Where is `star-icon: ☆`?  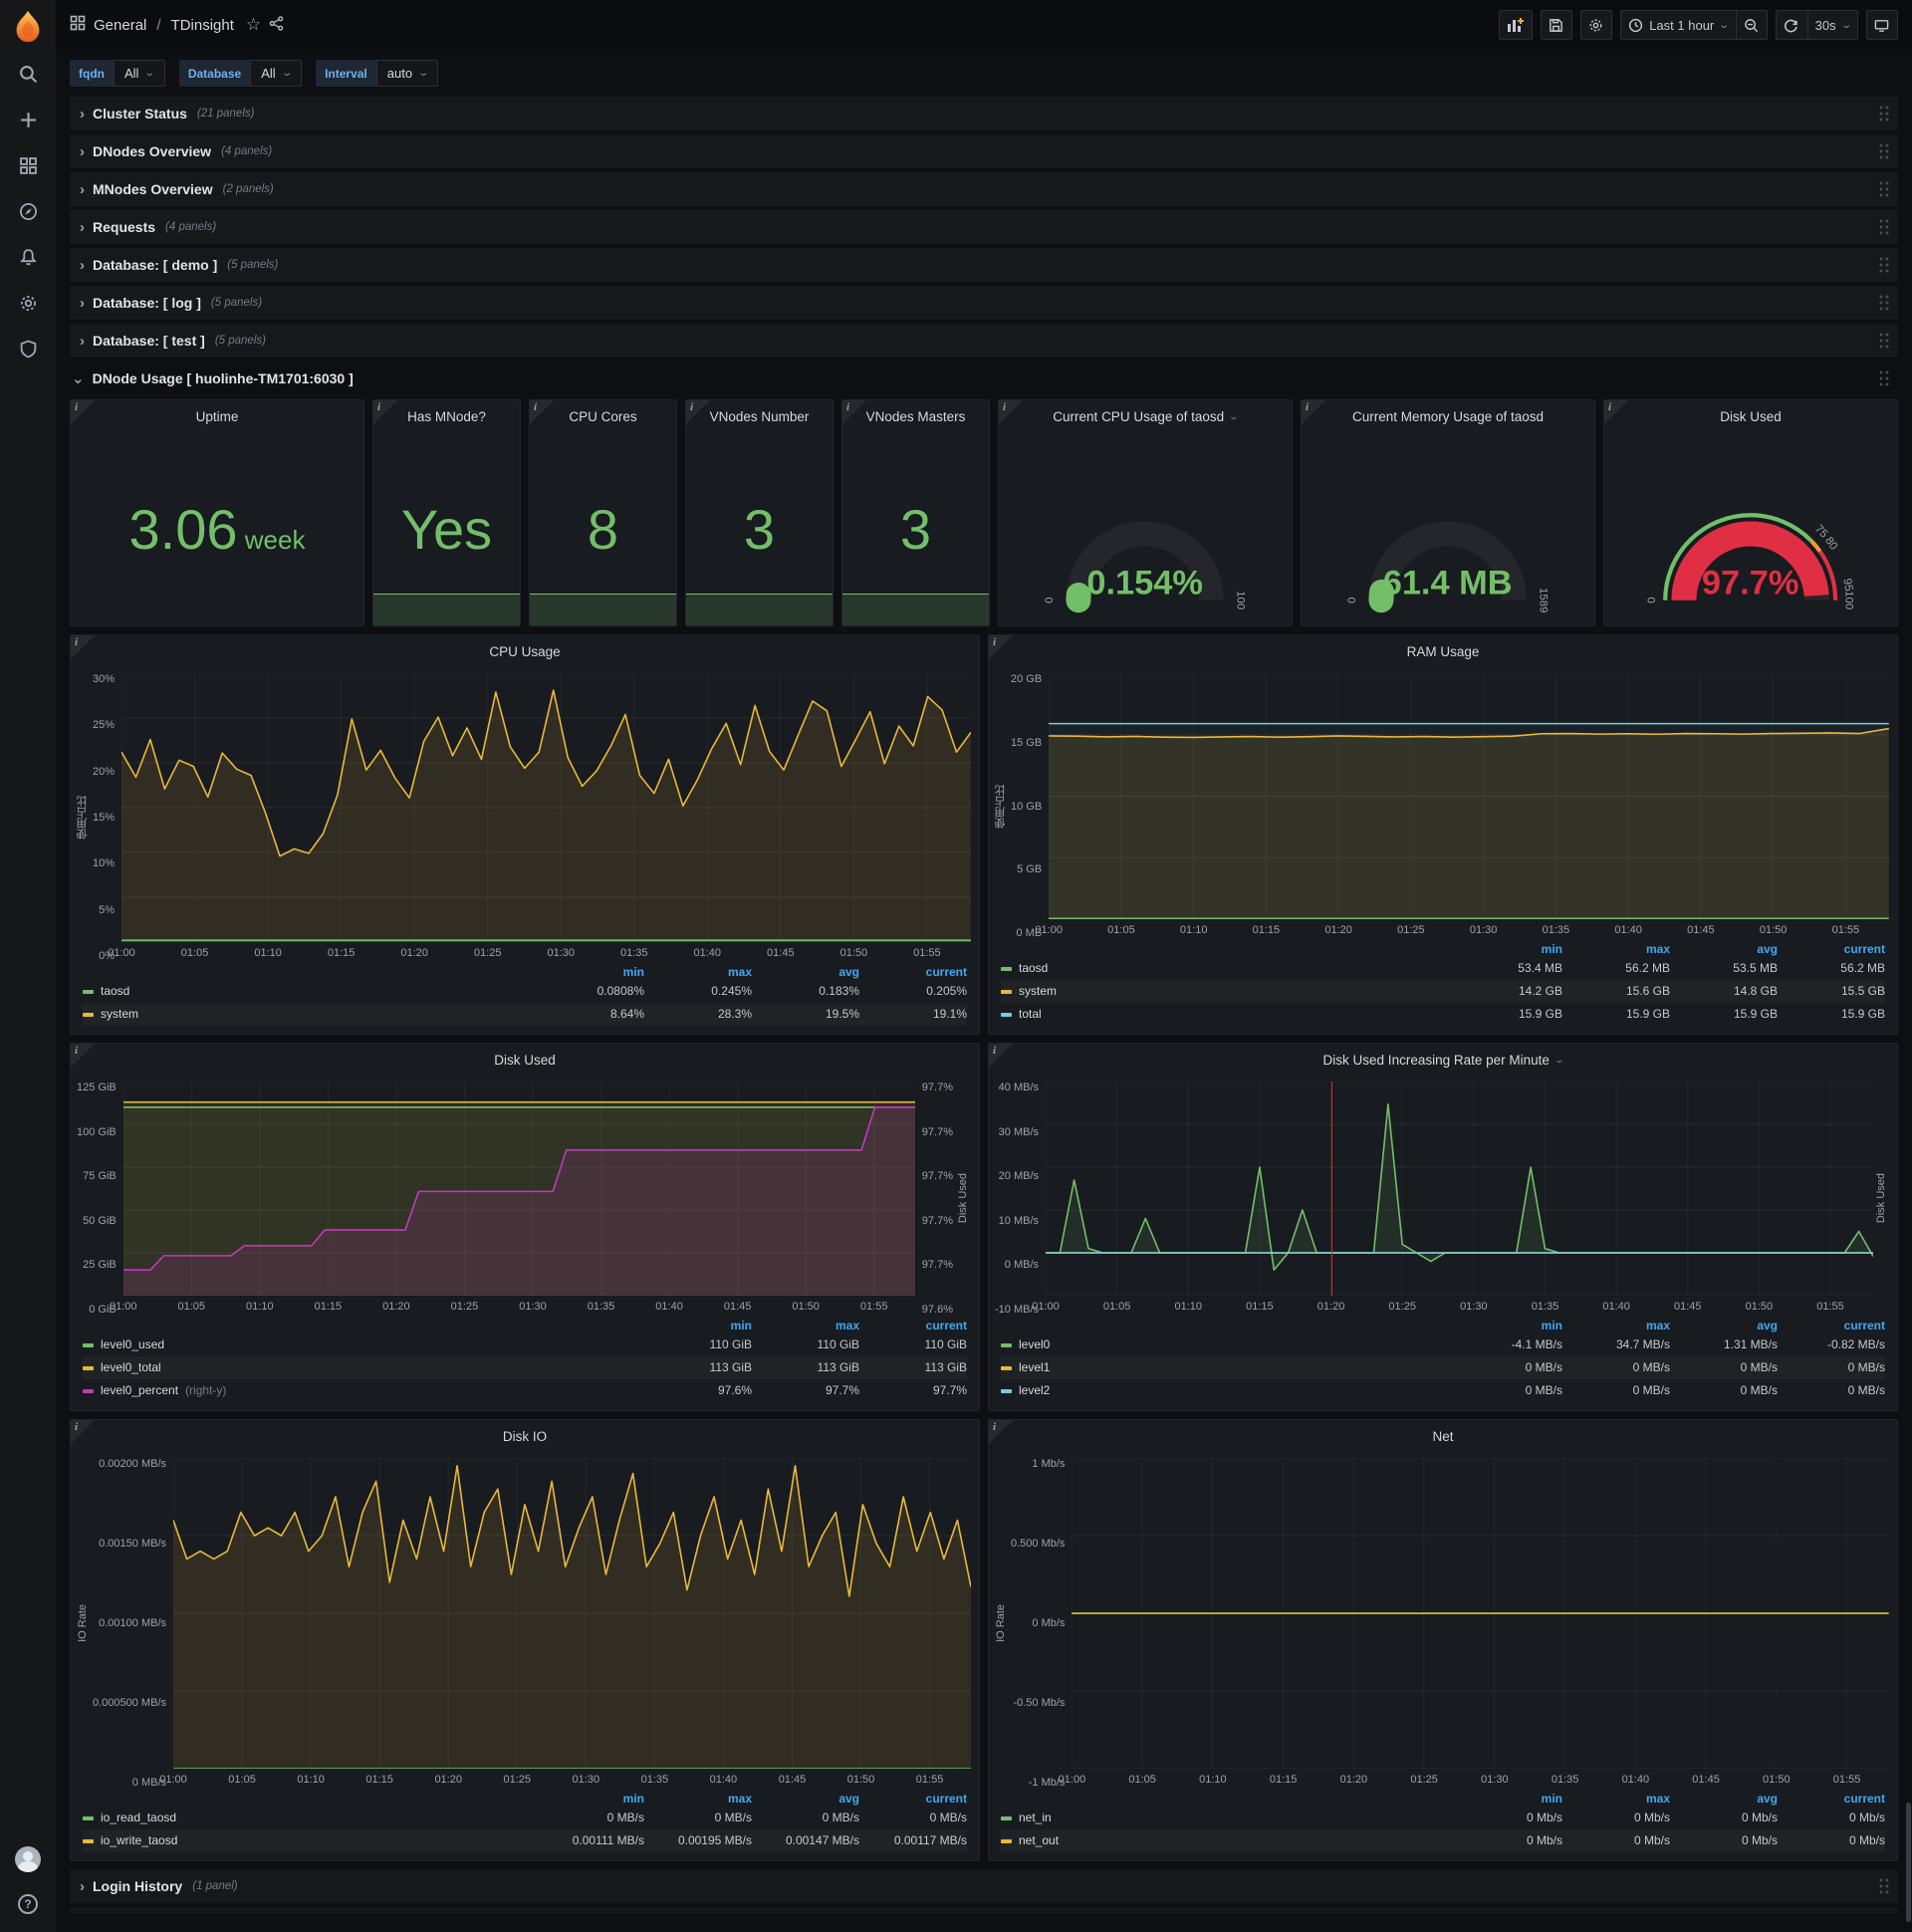
star-icon: ☆ is located at coordinates (253, 25).